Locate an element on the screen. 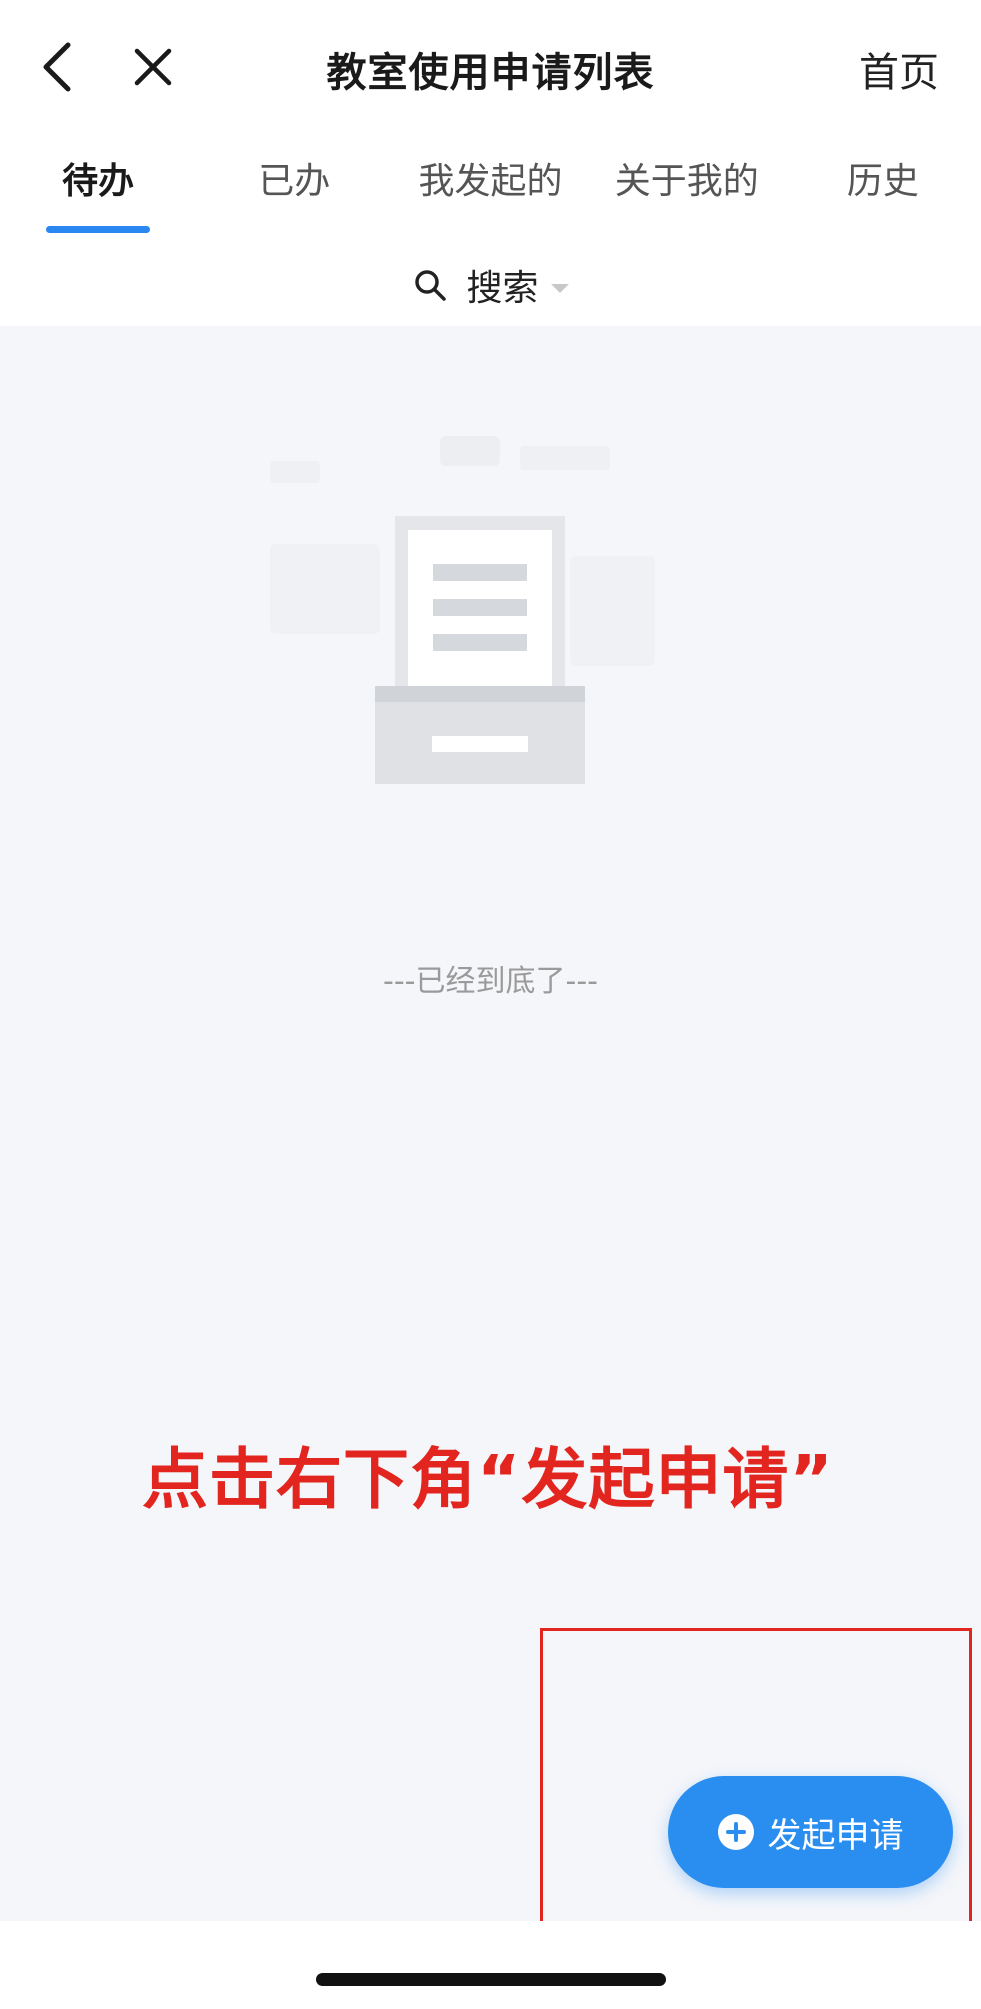  bottom-bar is located at coordinates (490, 1965).